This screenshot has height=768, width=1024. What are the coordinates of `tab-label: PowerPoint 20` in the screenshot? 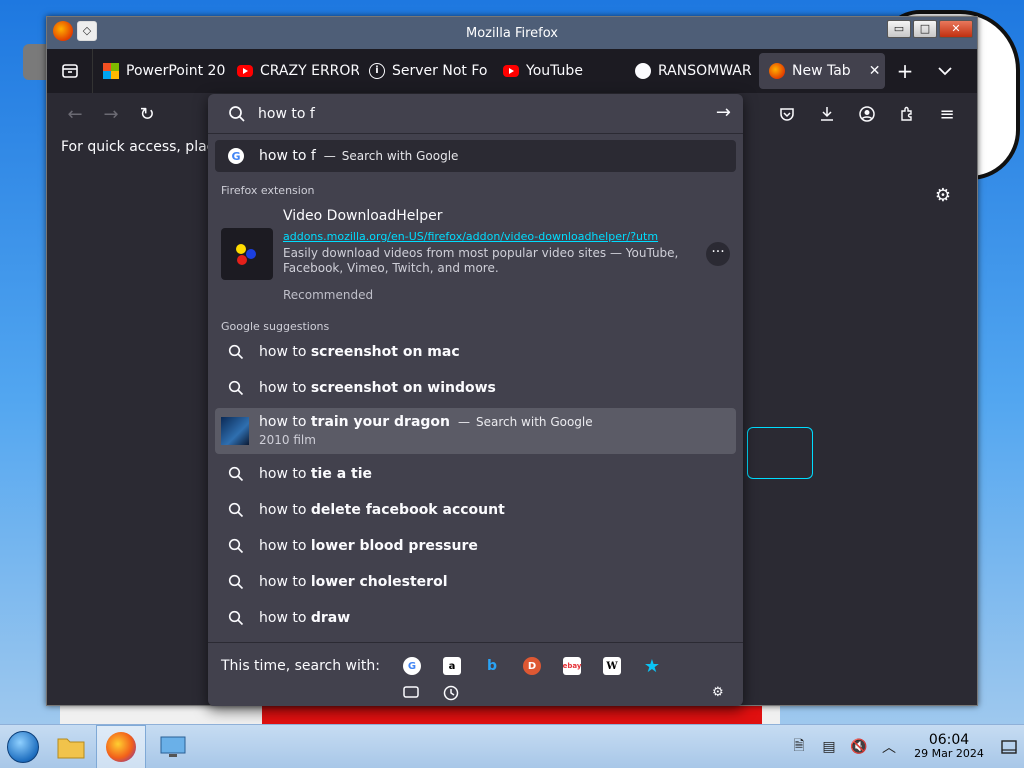 It's located at (176, 71).